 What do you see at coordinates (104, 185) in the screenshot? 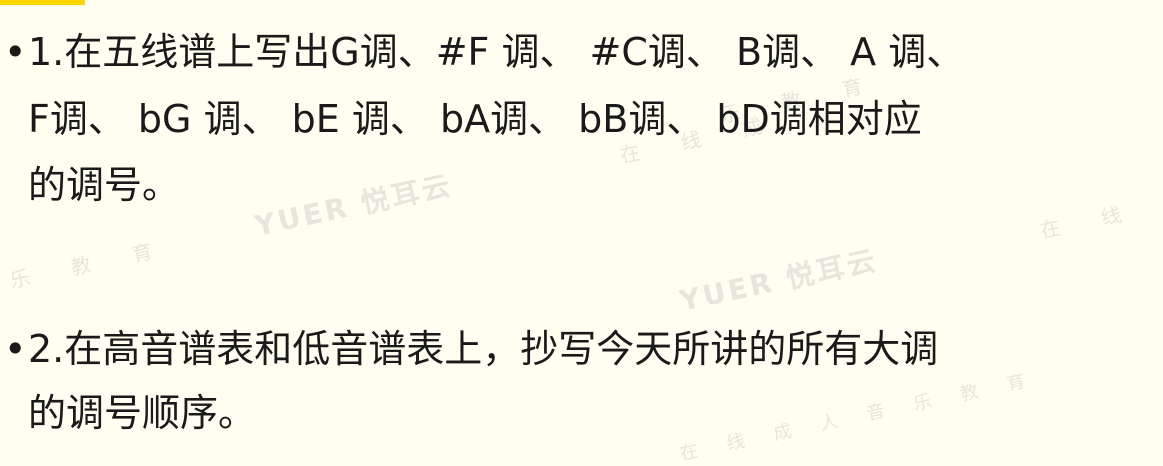
I see `item-1-line-3: 的调号。` at bounding box center [104, 185].